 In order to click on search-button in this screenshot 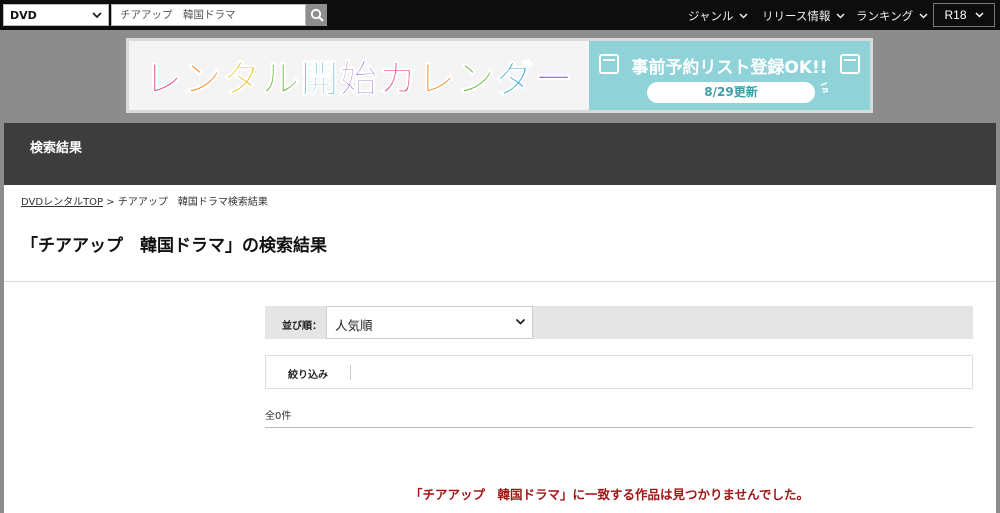, I will do `click(316, 15)`.